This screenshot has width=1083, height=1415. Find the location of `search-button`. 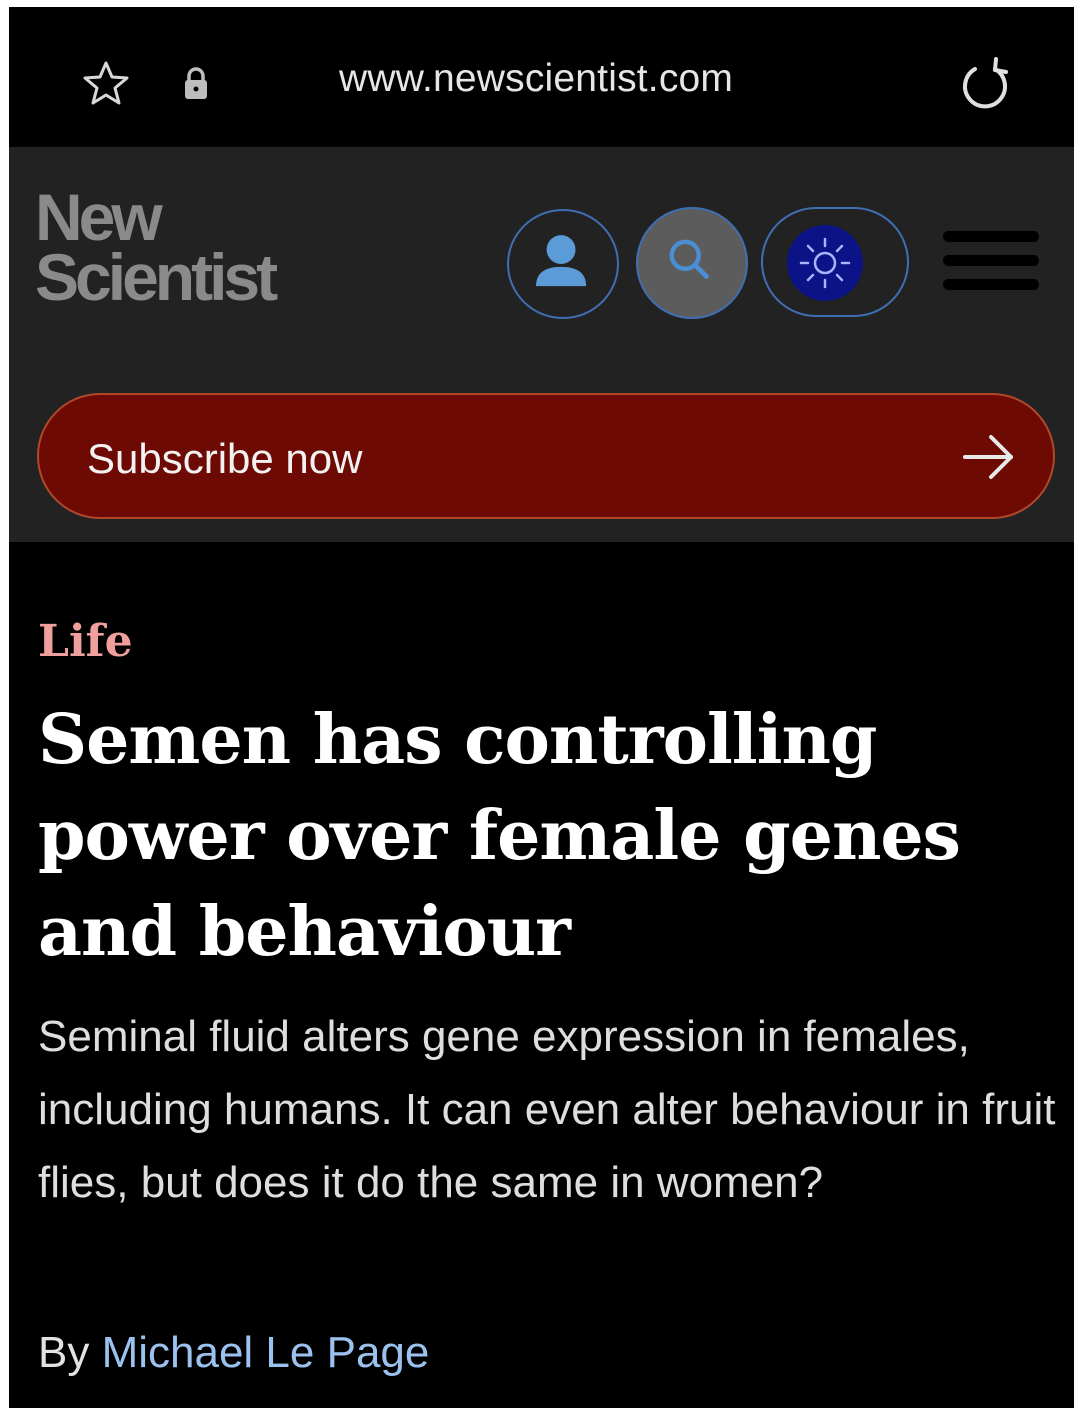

search-button is located at coordinates (692, 263).